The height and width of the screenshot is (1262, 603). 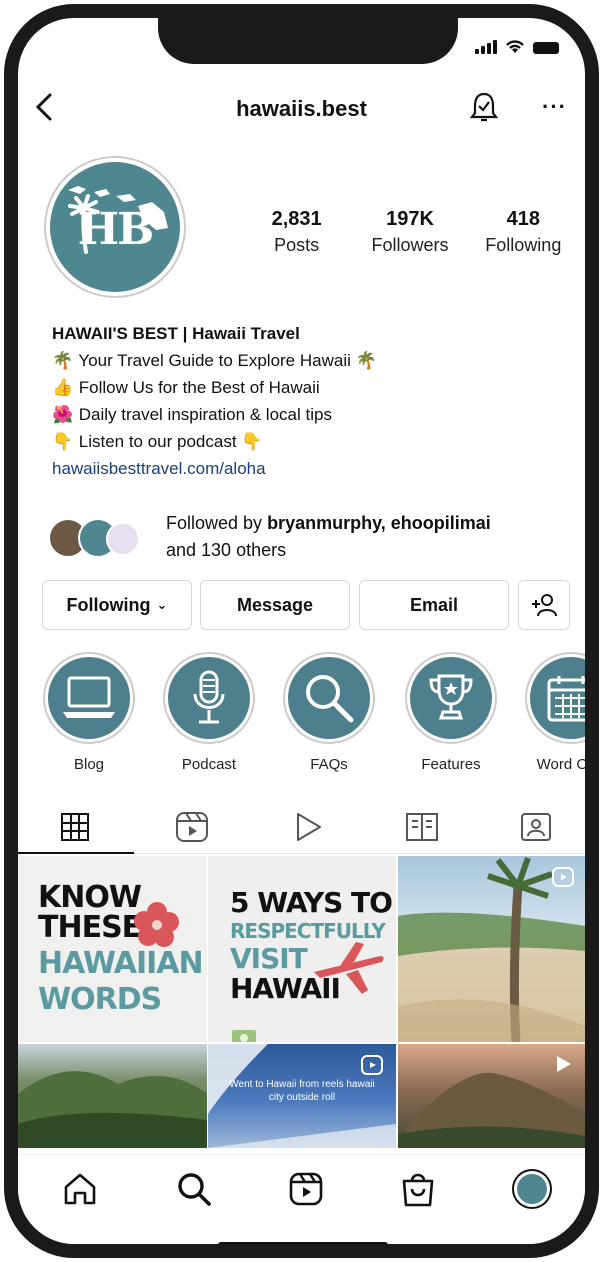 What do you see at coordinates (410, 219) in the screenshot?
I see `stat-value: 197K` at bounding box center [410, 219].